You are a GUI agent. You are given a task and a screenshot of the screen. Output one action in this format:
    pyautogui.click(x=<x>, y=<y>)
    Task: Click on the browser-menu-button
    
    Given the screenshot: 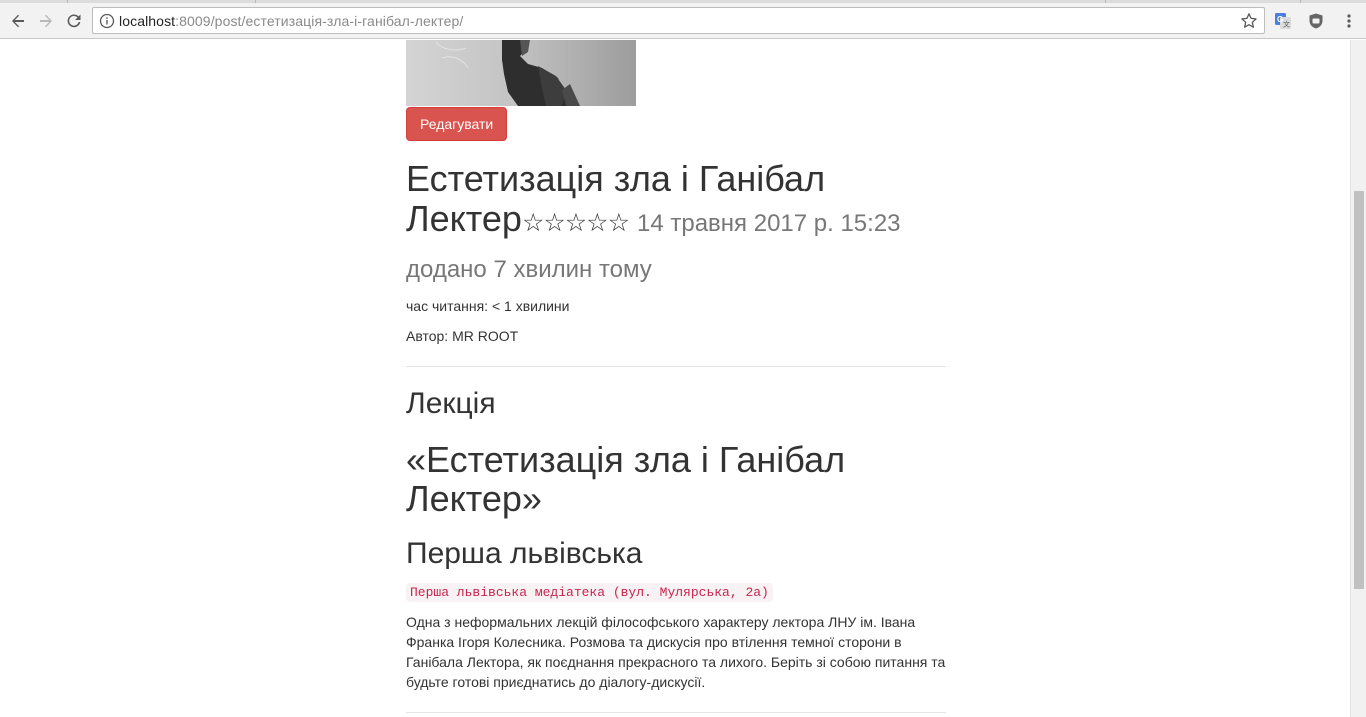 What is the action you would take?
    pyautogui.click(x=1349, y=21)
    